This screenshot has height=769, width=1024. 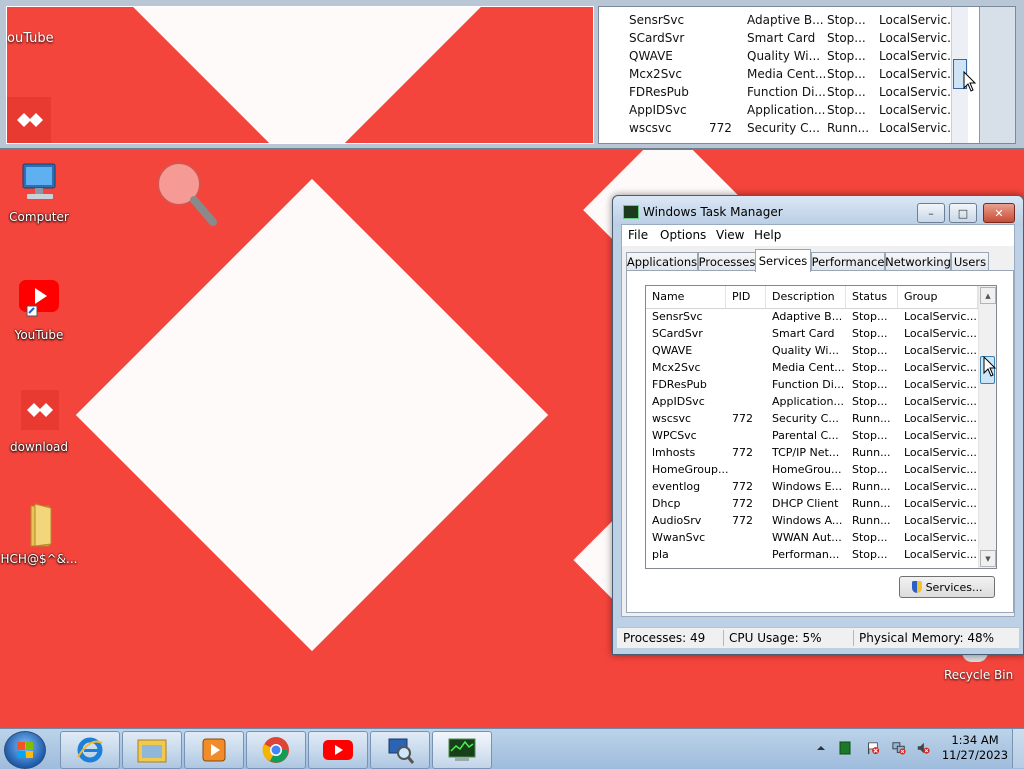 What do you see at coordinates (400, 750) in the screenshot?
I see `taskbar-magnifier` at bounding box center [400, 750].